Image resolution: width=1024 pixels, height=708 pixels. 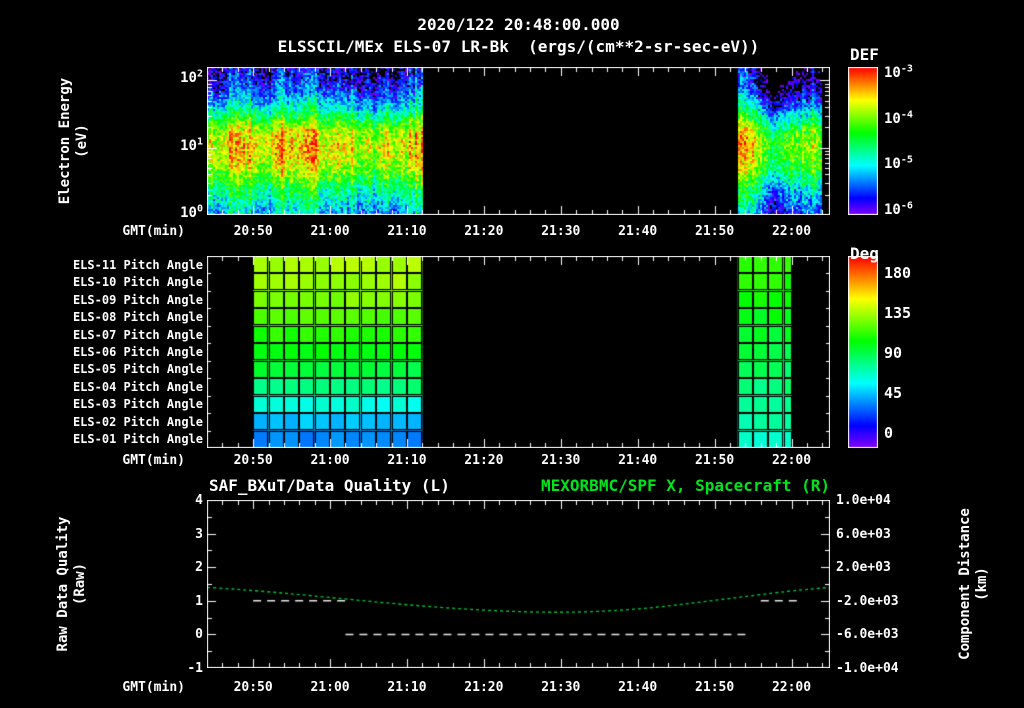 I want to click on distance-tick-label: 1.0e+04, so click(x=863, y=500).